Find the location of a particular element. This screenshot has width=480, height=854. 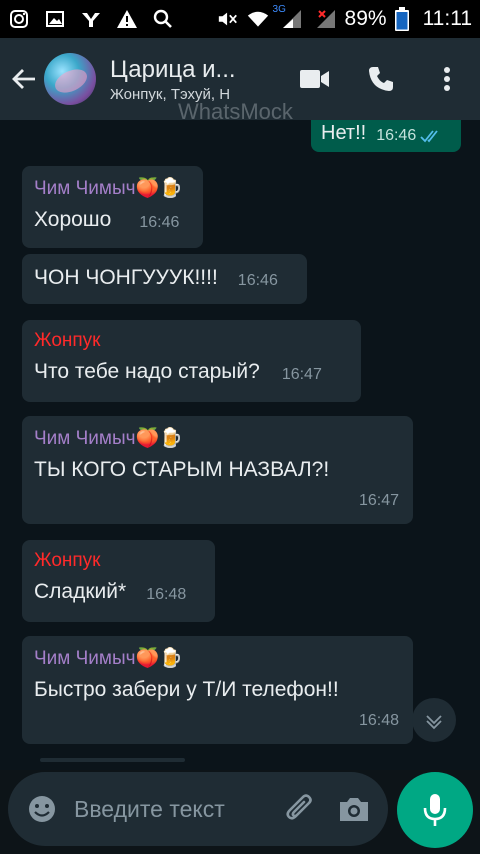

more-options-button is located at coordinates (447, 79).